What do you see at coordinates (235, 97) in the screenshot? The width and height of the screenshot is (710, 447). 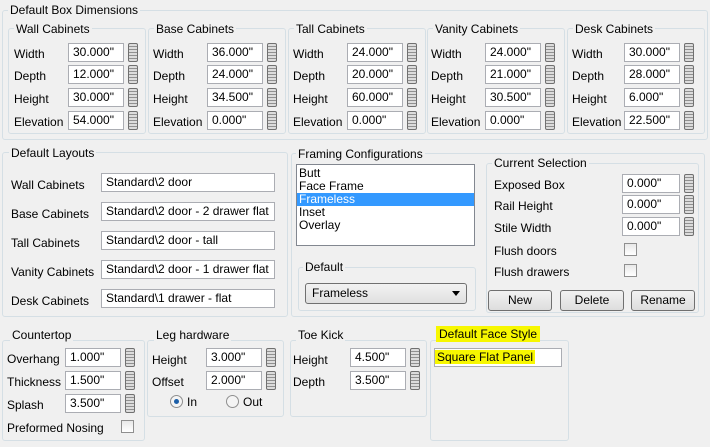 I see `base-height-input: 34.500"` at bounding box center [235, 97].